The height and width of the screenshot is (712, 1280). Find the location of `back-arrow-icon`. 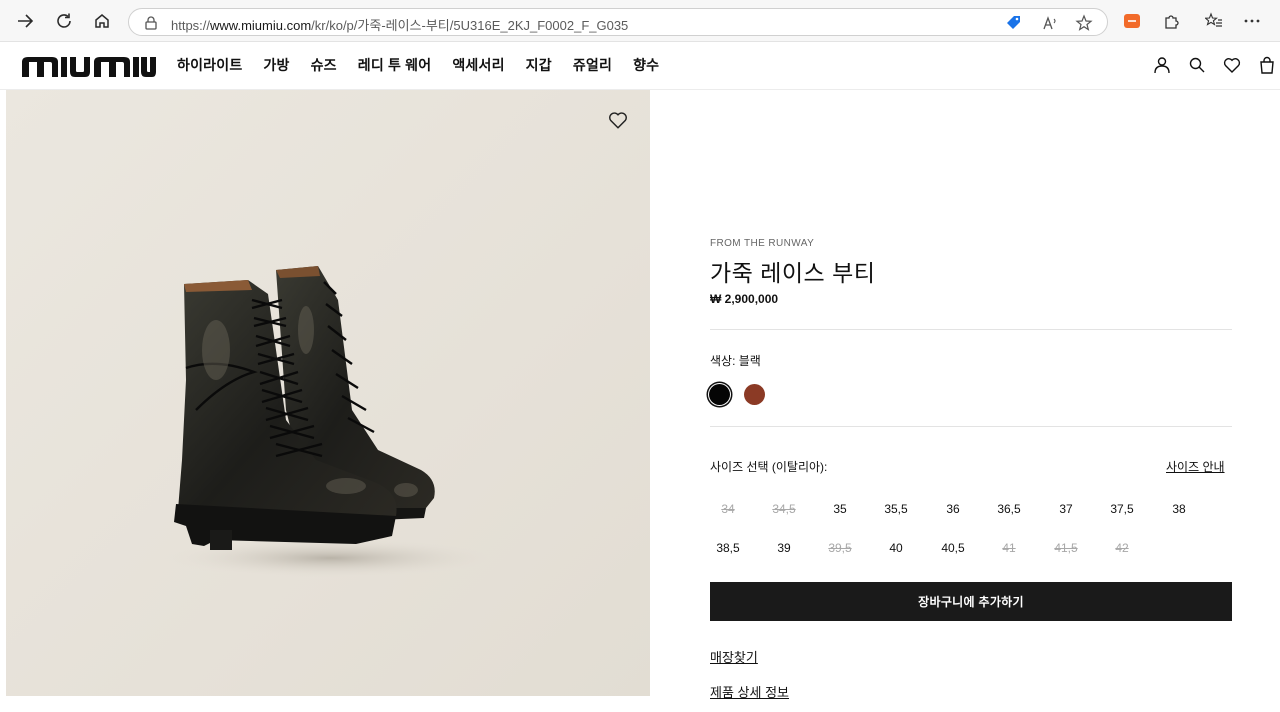

back-arrow-icon is located at coordinates (25, 21).